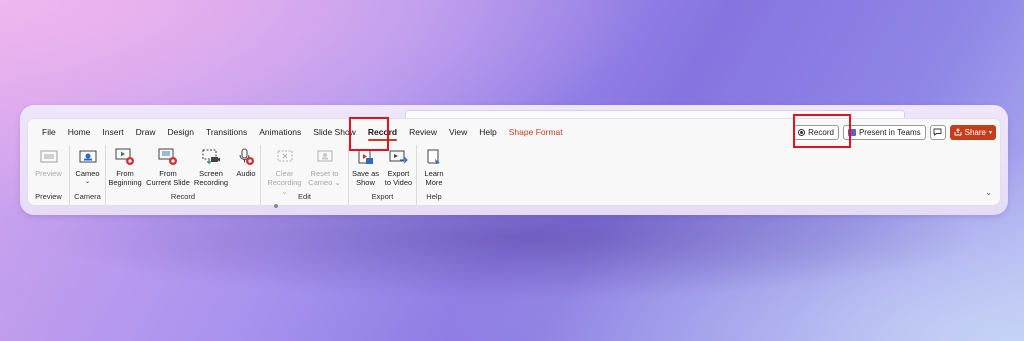 The image size is (1024, 341). What do you see at coordinates (655, 114) in the screenshot?
I see `title-bar` at bounding box center [655, 114].